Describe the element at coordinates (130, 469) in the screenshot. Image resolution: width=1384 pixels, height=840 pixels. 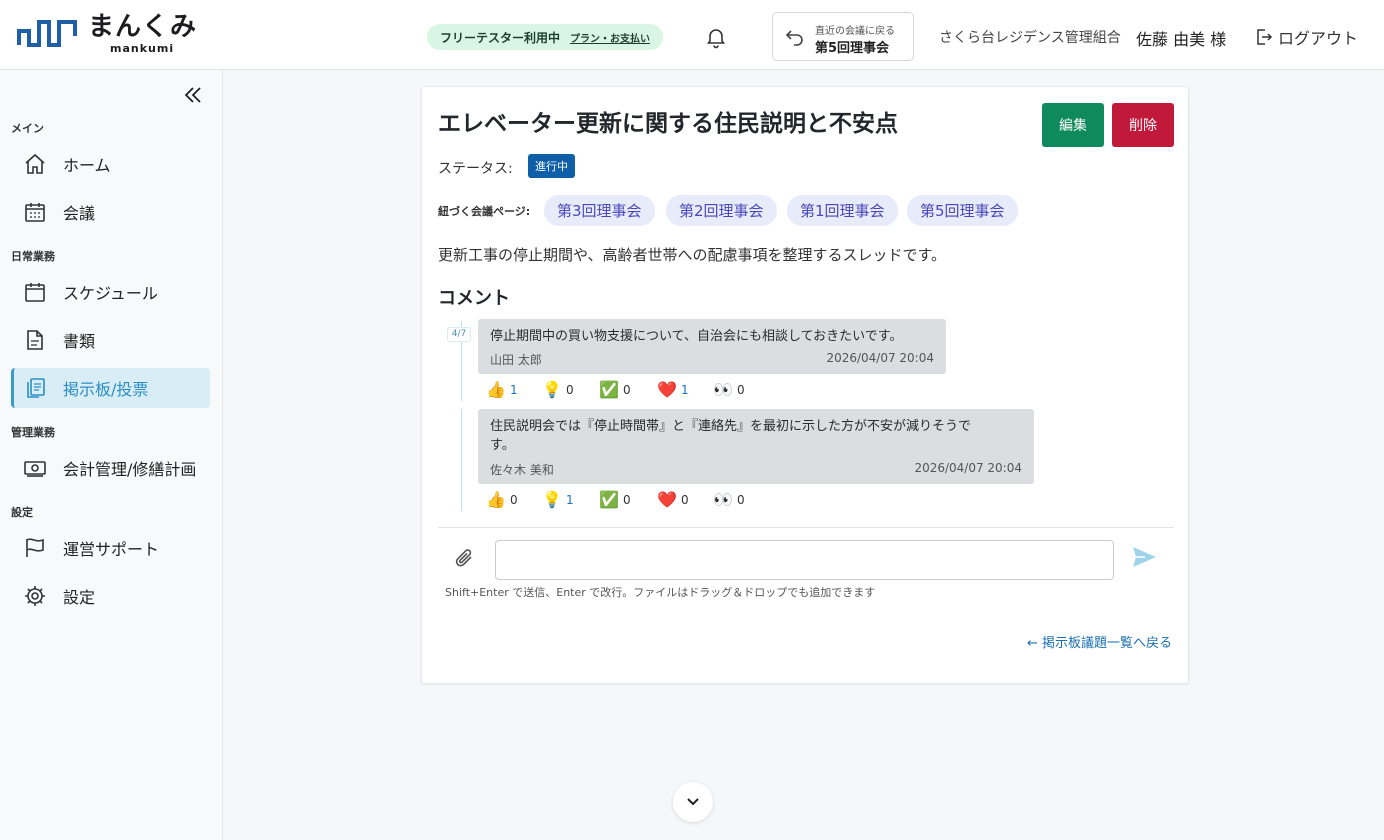
I see `sidebar-item-label: 会計管理/修繕計画` at that location.